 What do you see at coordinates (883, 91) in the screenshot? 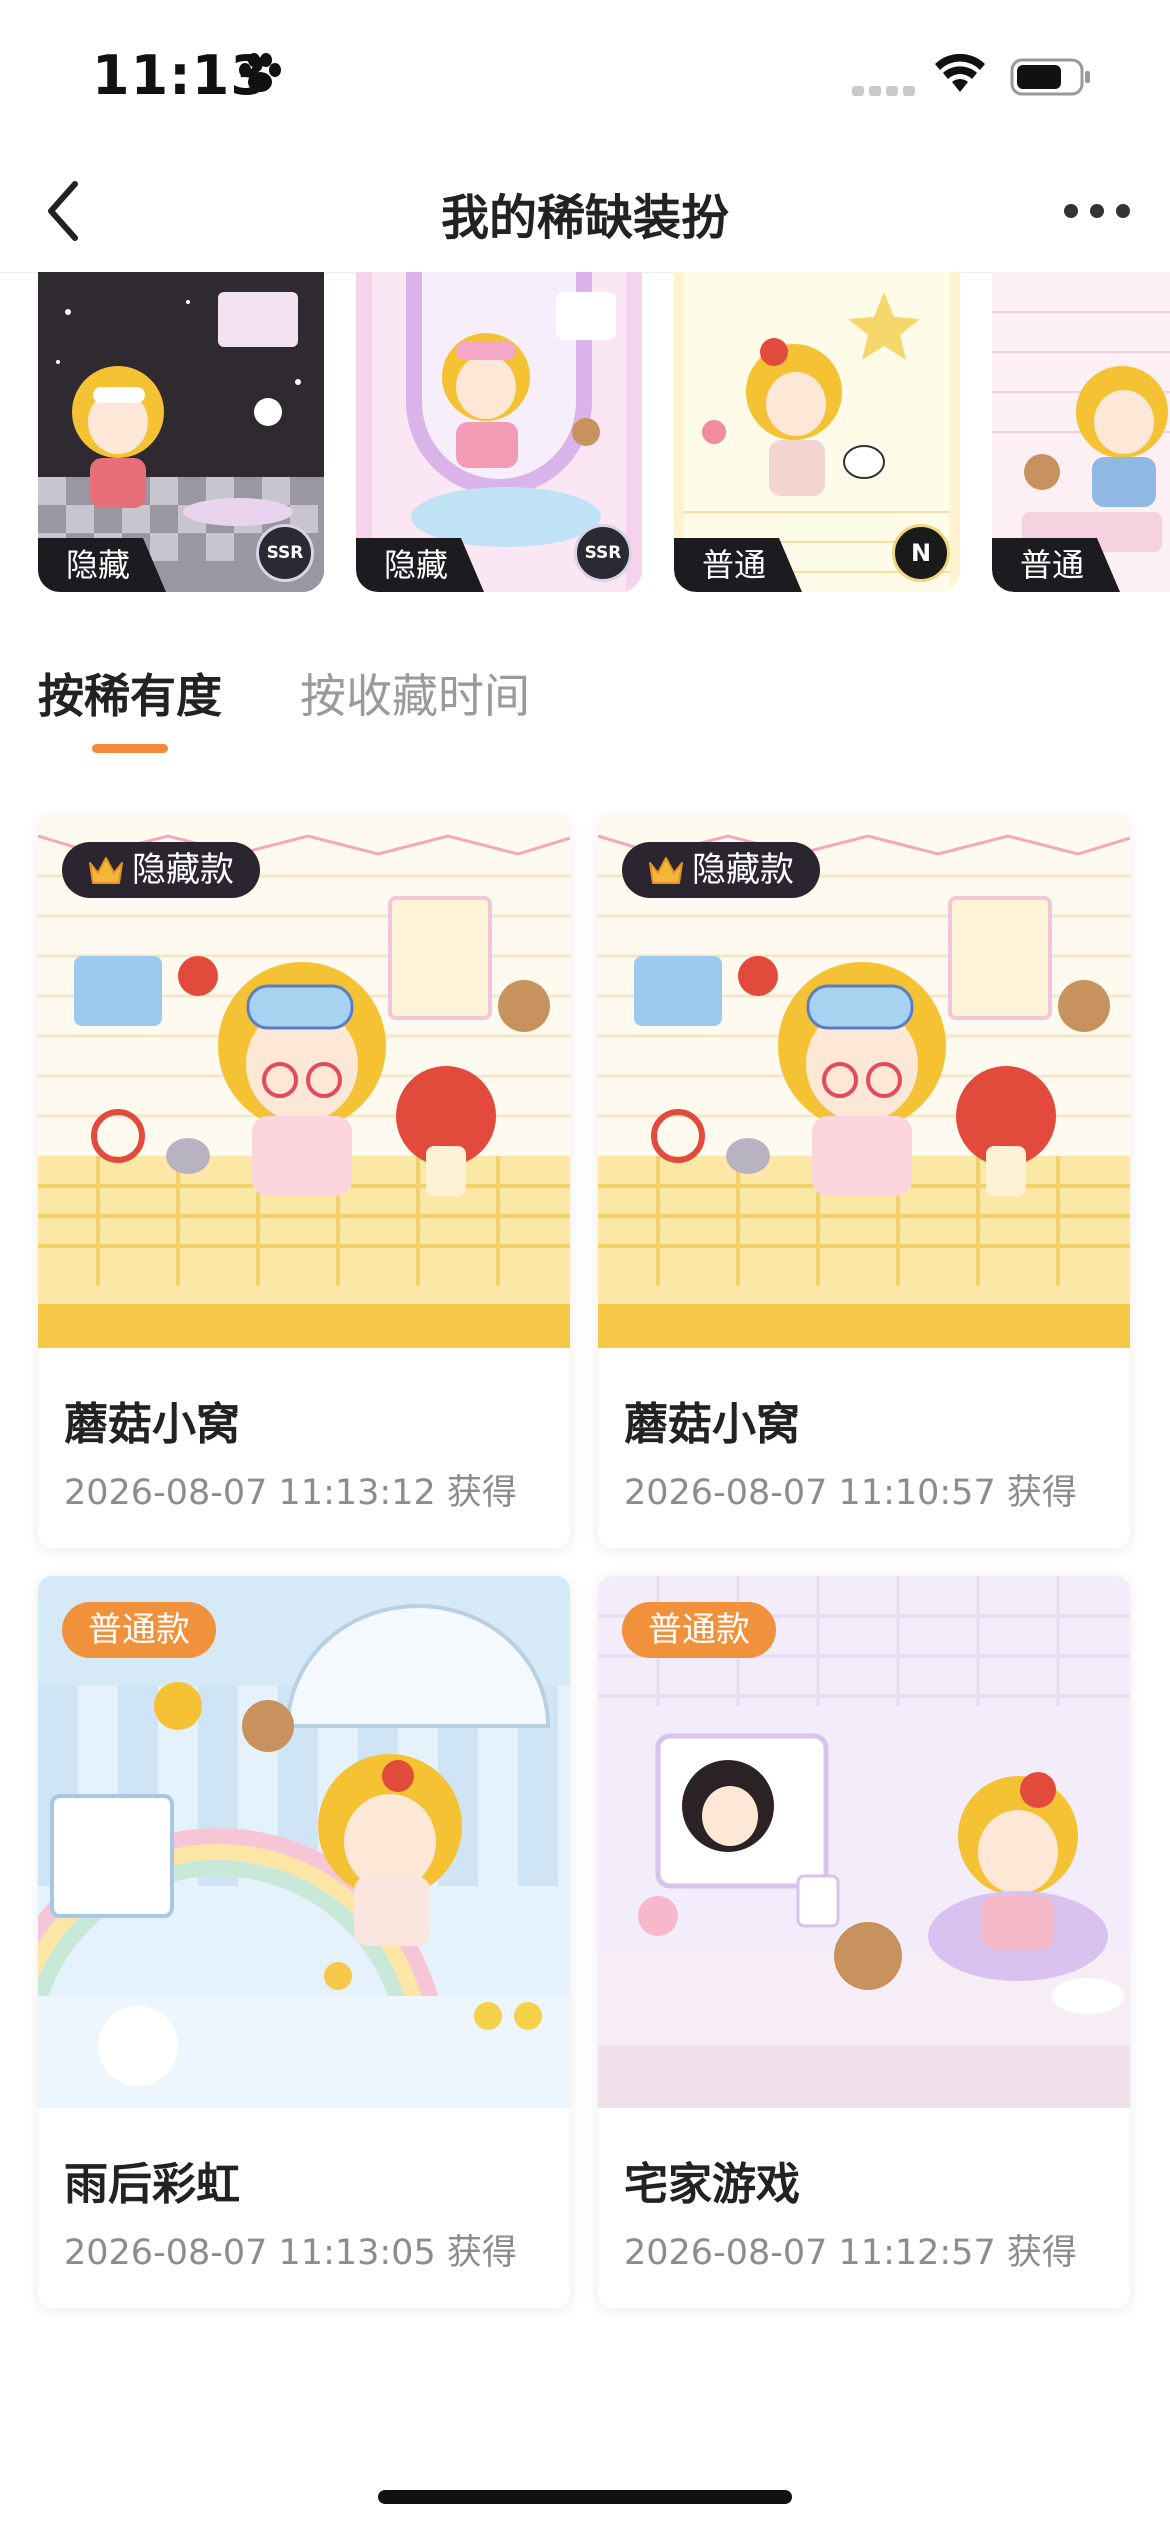
I see `cellular-signal-icon` at bounding box center [883, 91].